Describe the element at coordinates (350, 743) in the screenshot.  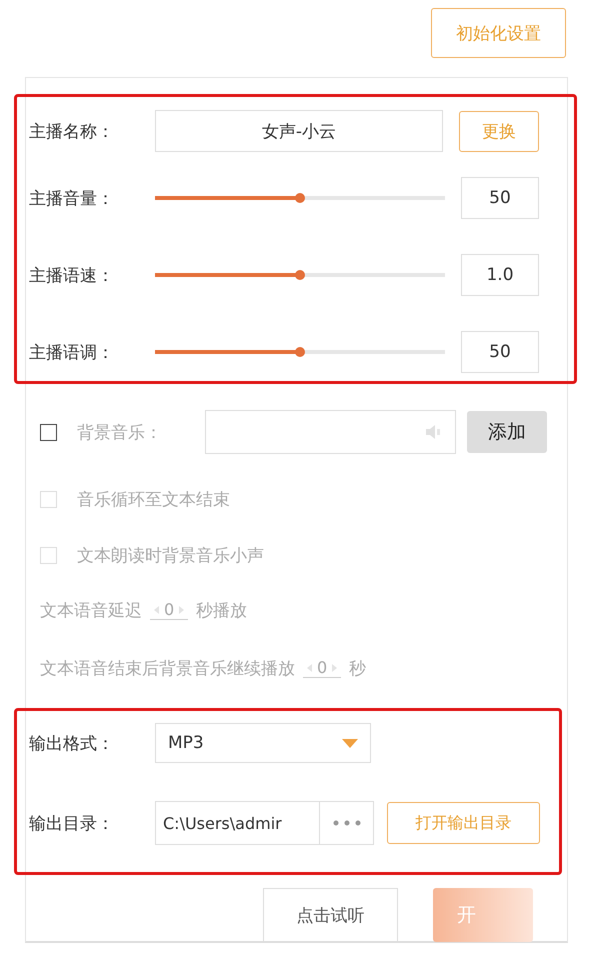
I see `dropdown-arrow-icon` at that location.